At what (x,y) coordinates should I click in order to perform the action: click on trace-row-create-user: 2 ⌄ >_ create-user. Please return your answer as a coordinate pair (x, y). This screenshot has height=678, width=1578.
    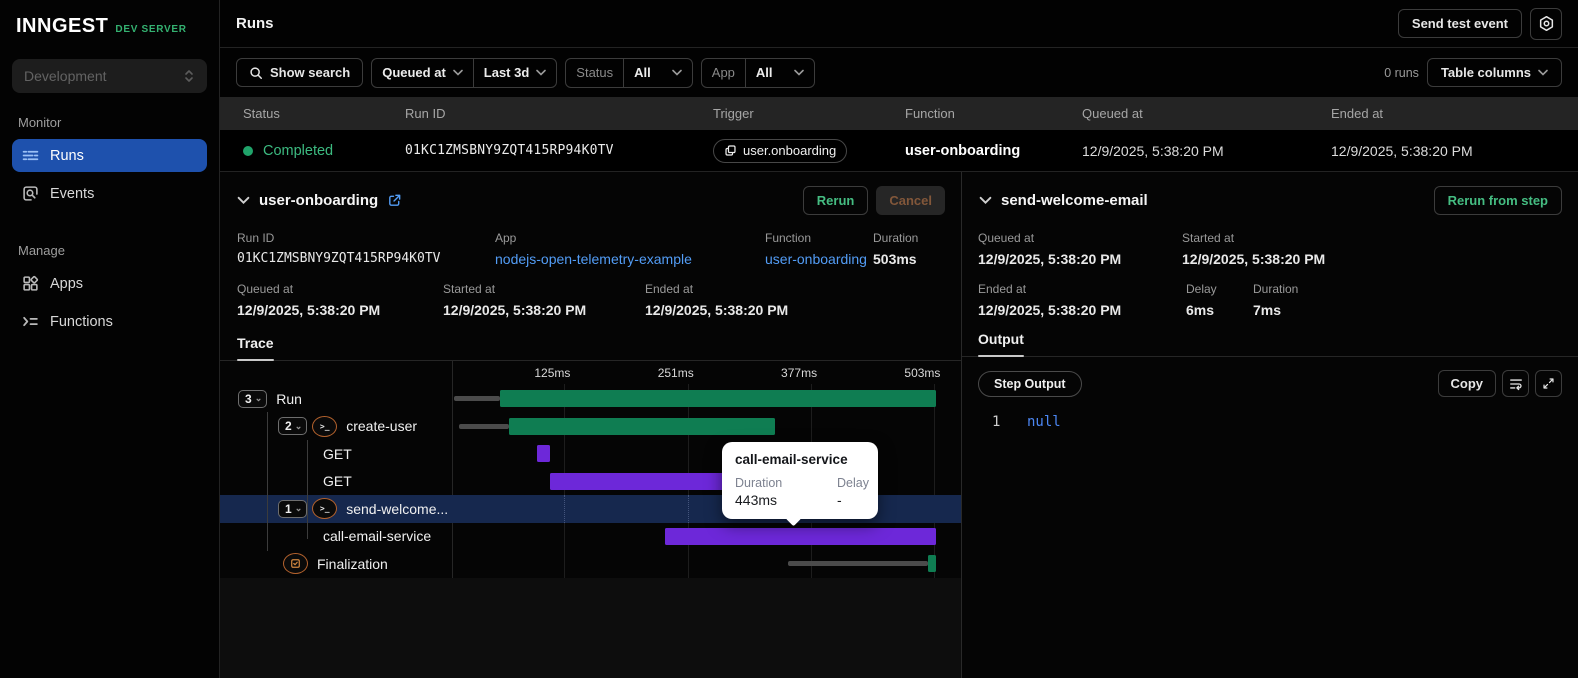
    Looking at the image, I should click on (590, 427).